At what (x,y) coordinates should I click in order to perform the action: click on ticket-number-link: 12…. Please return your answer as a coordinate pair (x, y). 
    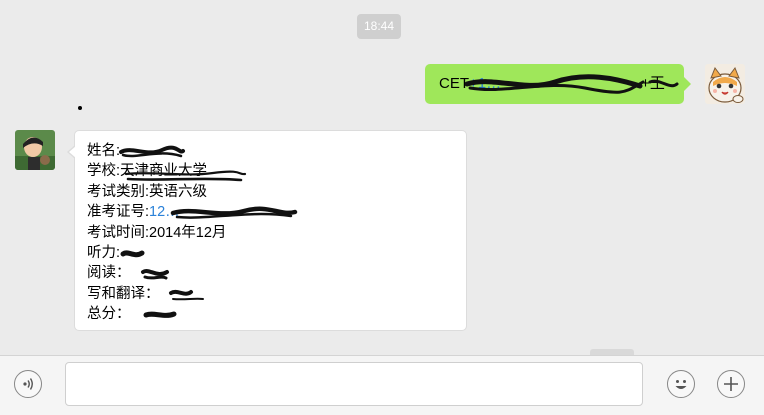
    Looking at the image, I should click on (164, 212).